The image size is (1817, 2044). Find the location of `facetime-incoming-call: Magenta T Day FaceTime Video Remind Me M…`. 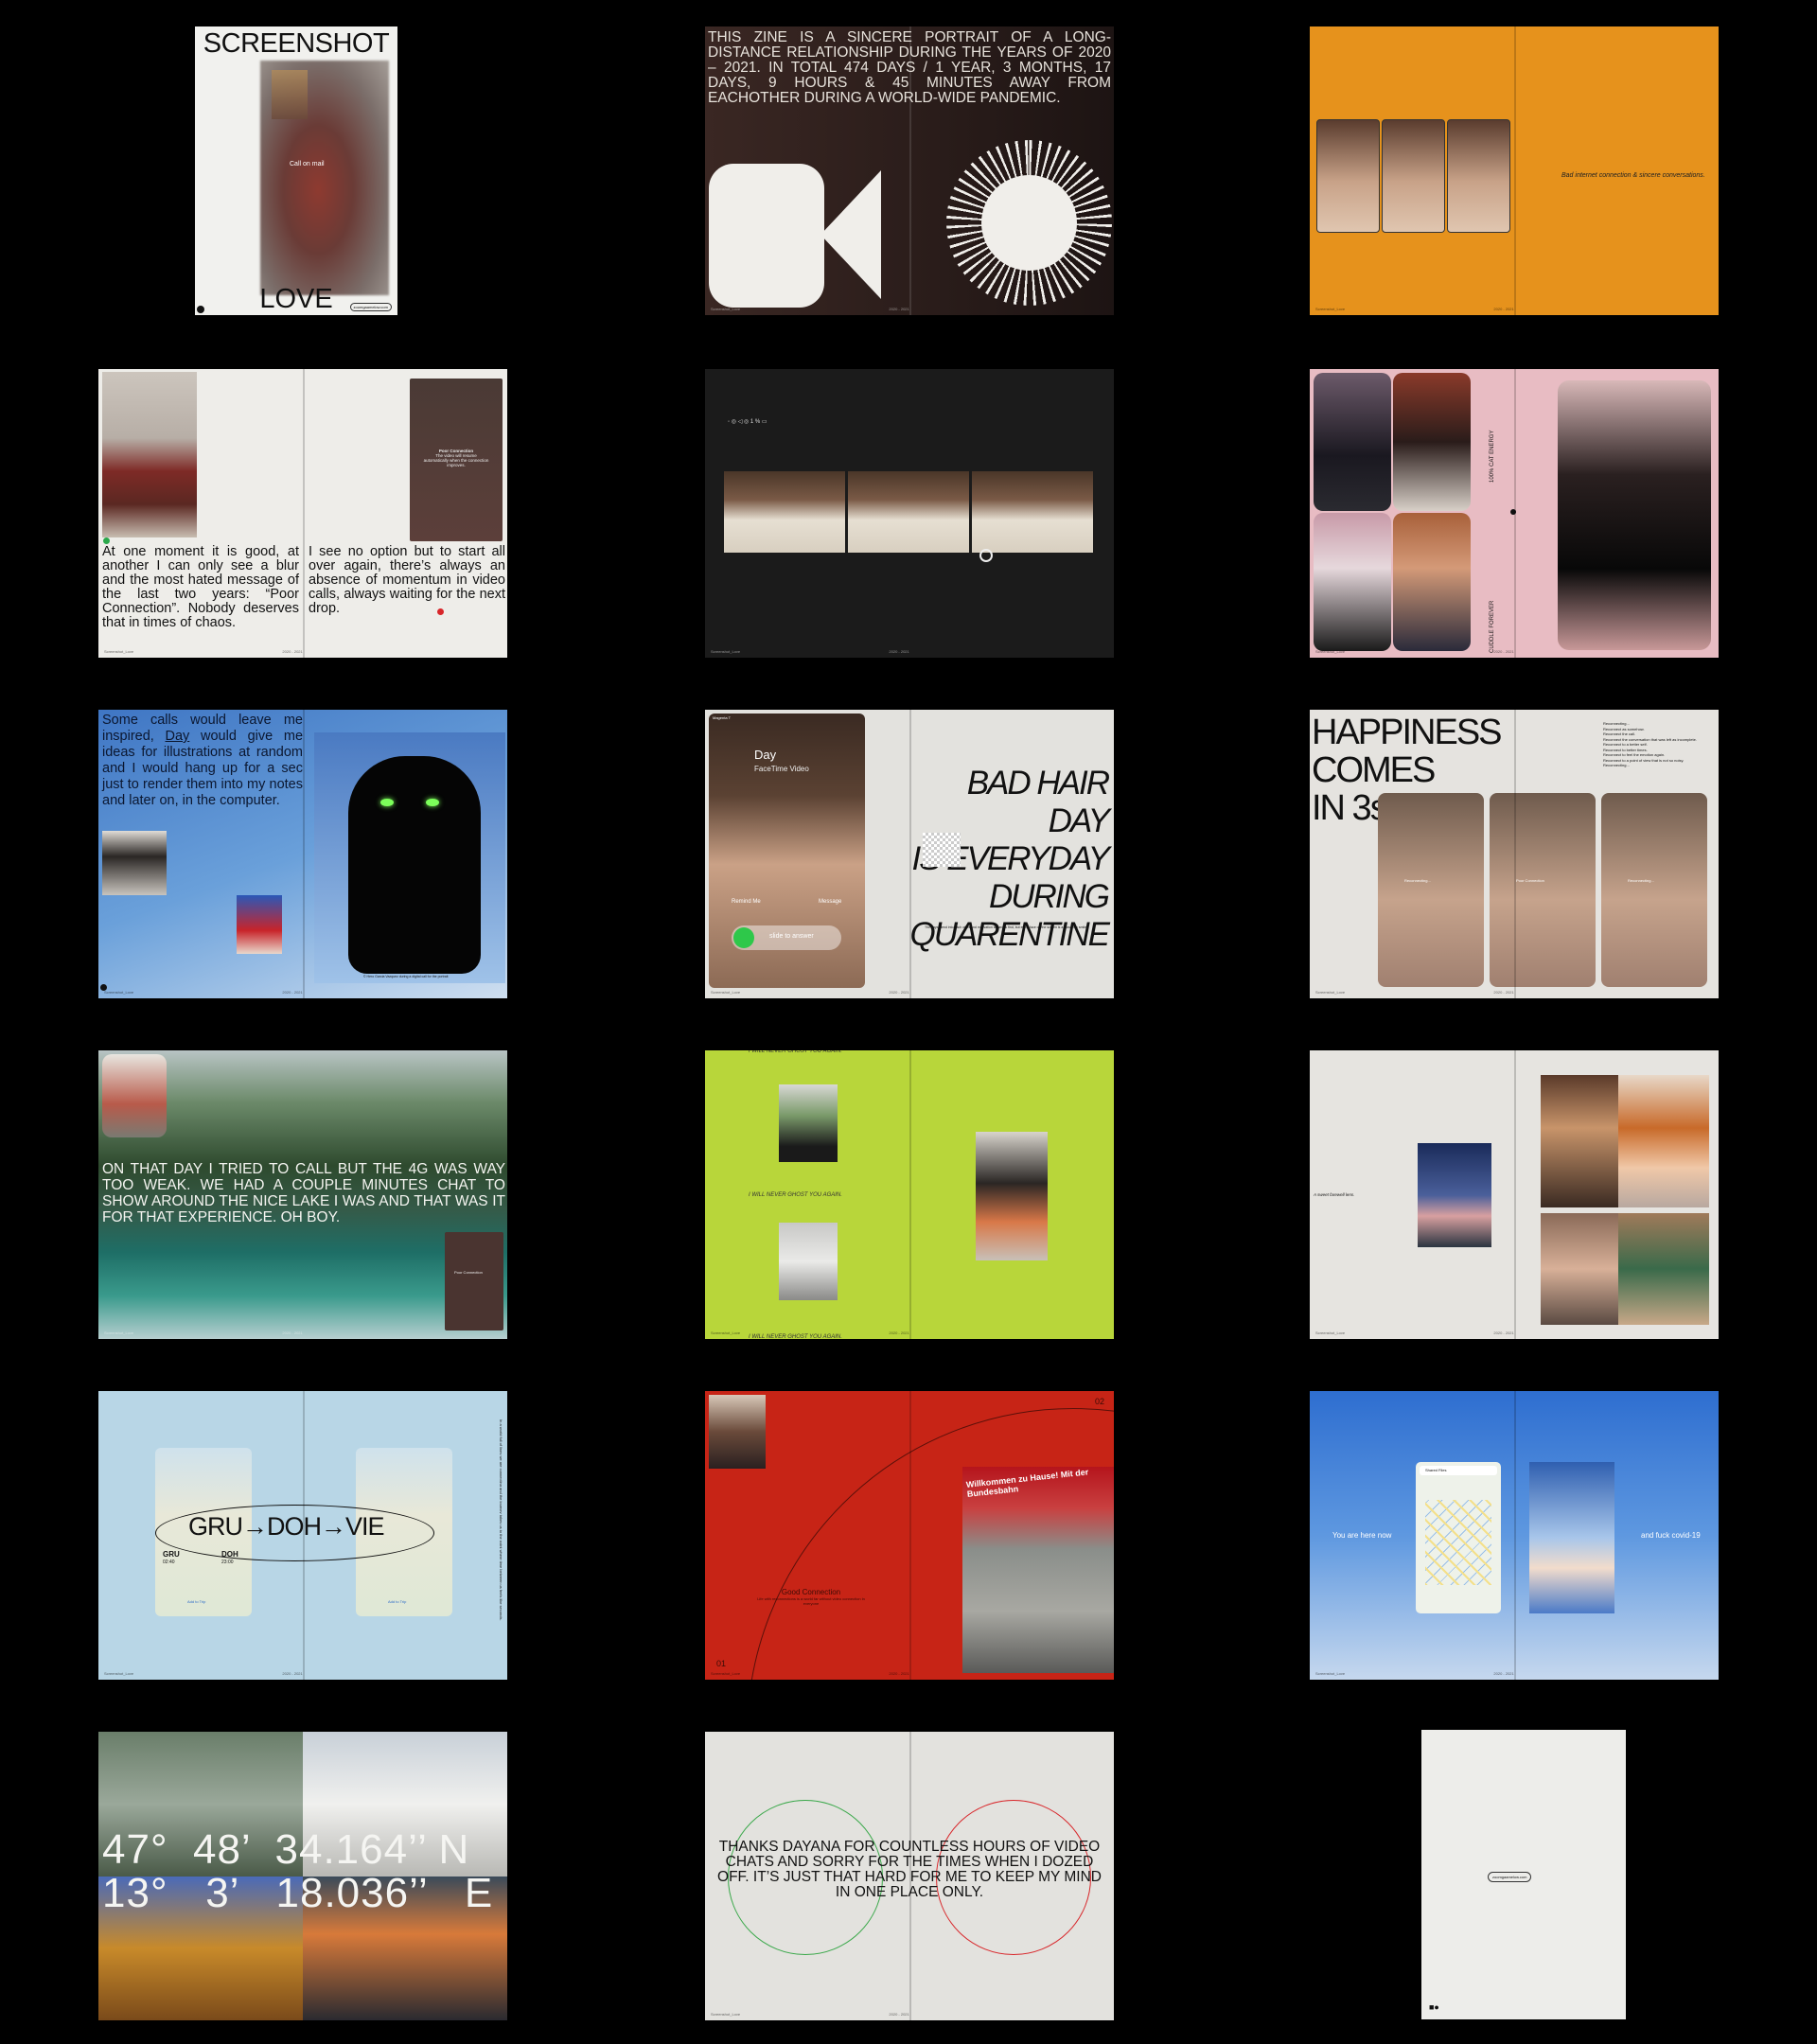

facetime-incoming-call: Magenta T Day FaceTime Video Remind Me M… is located at coordinates (787, 851).